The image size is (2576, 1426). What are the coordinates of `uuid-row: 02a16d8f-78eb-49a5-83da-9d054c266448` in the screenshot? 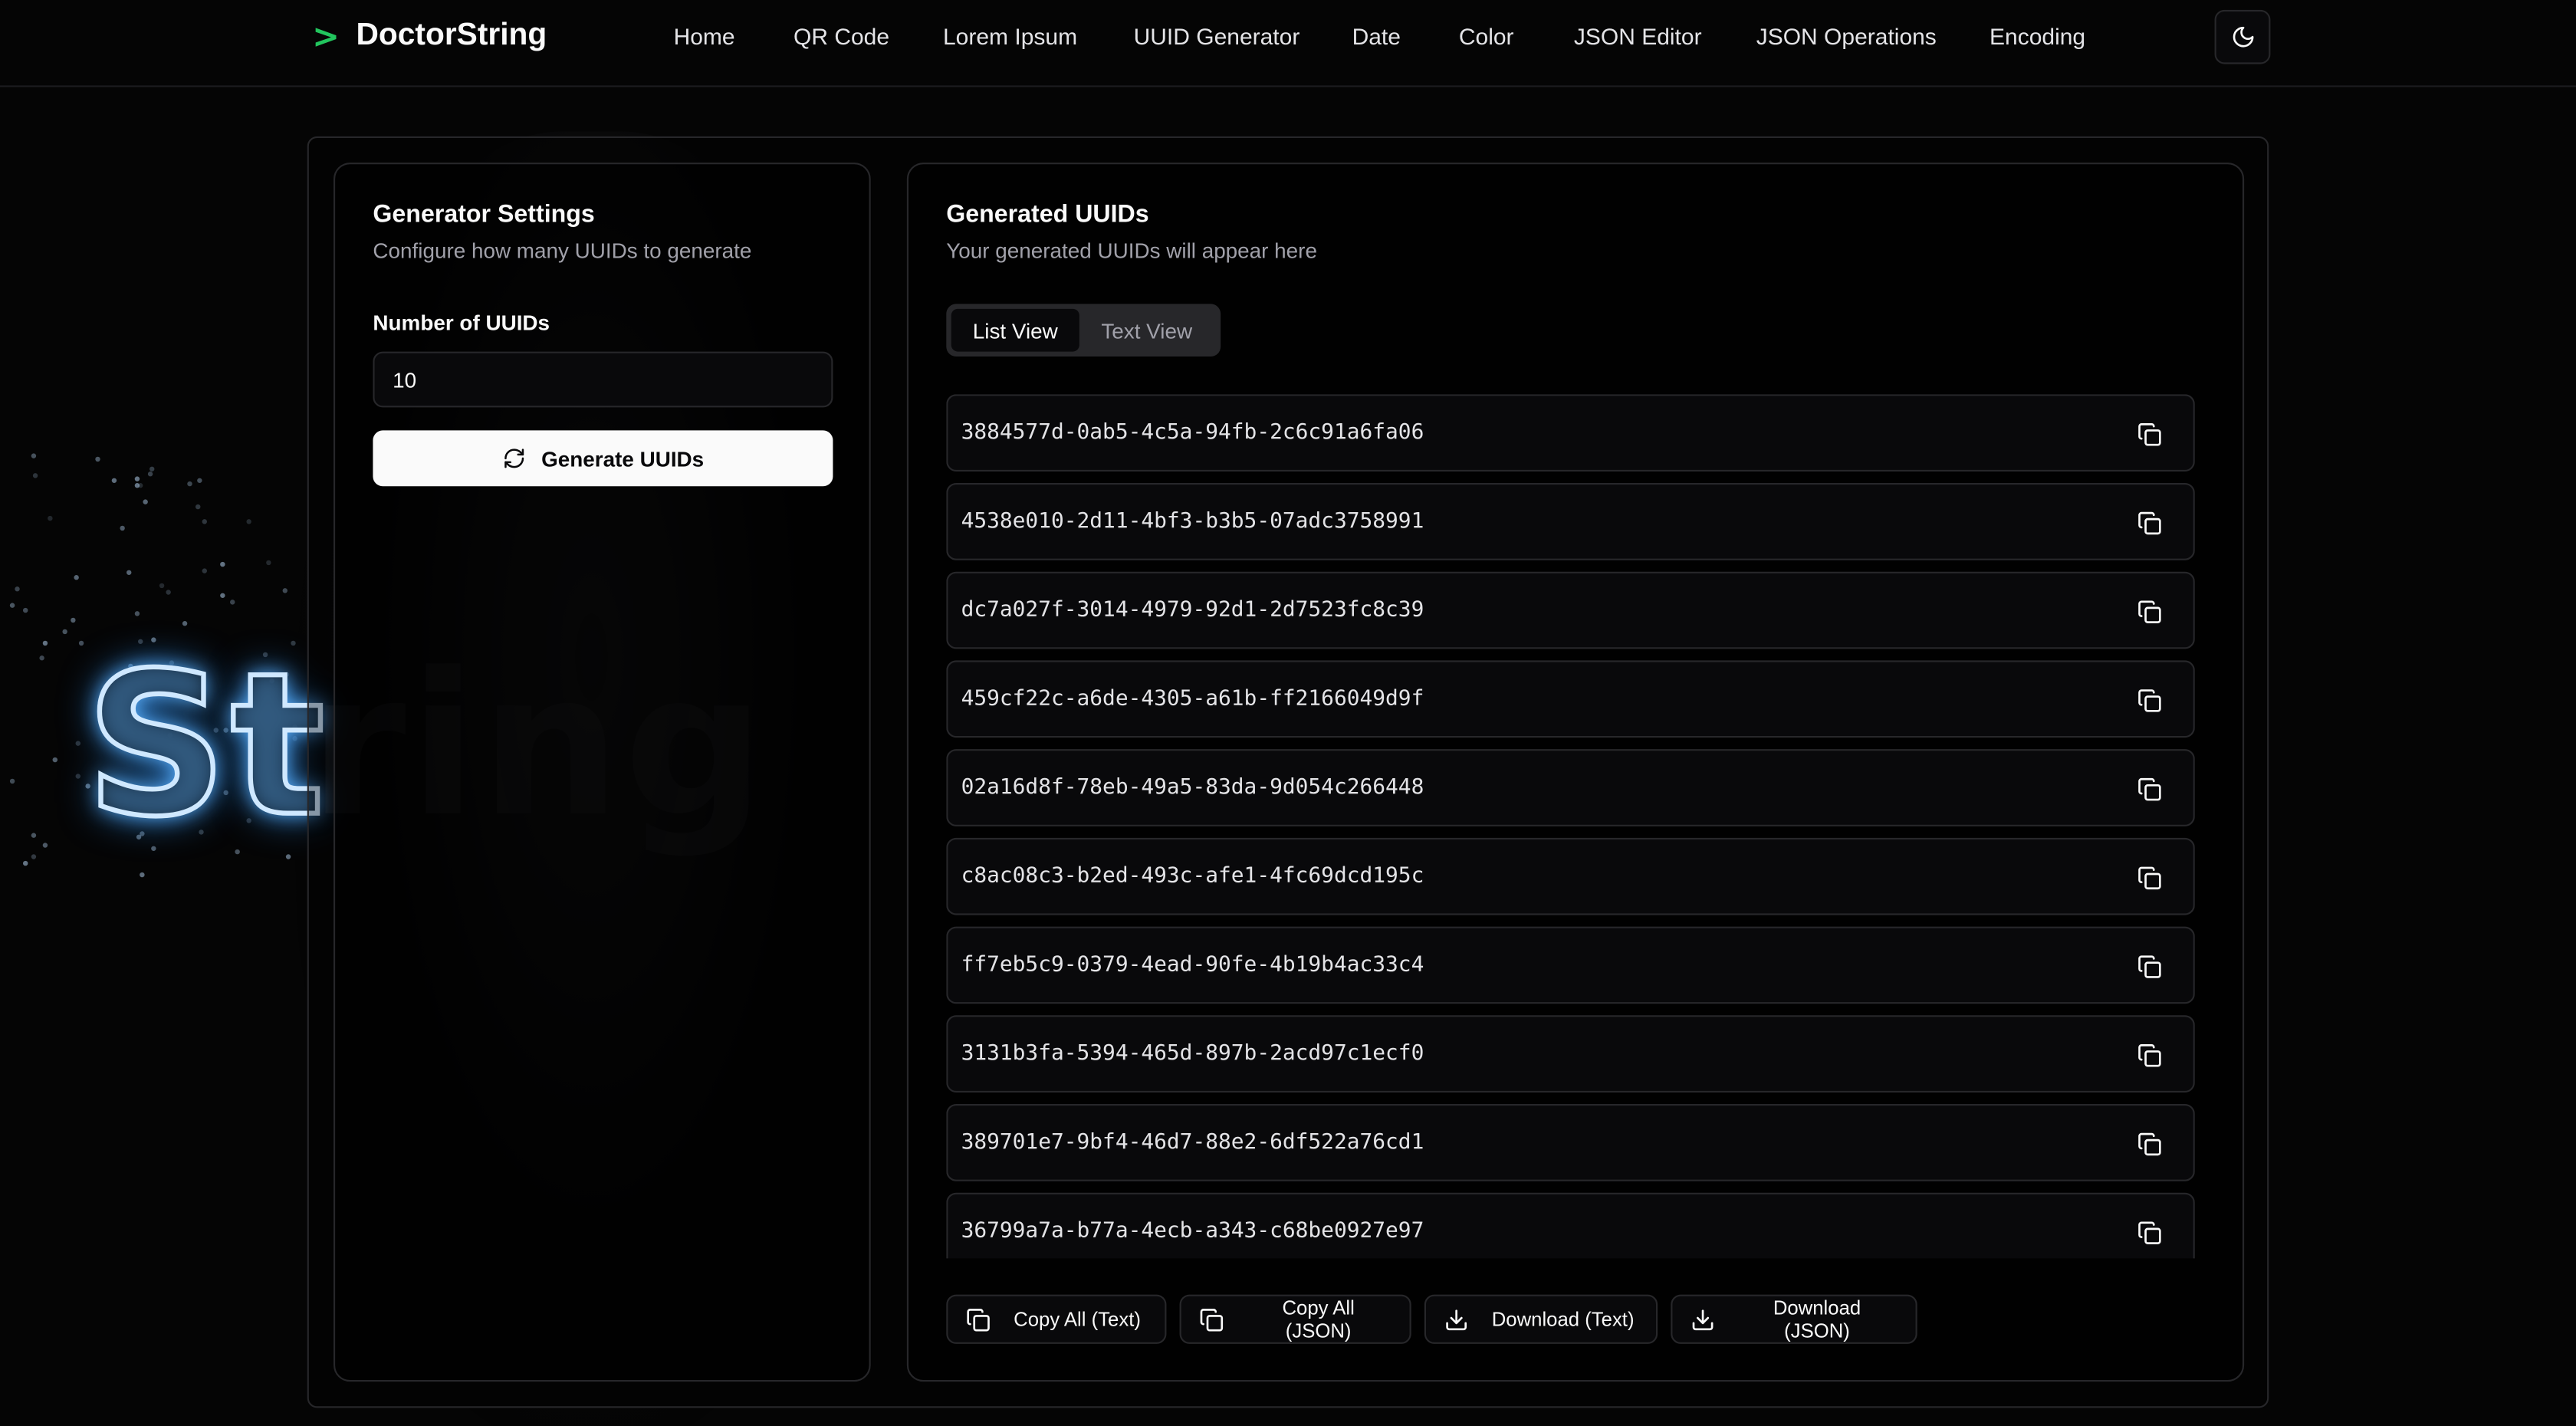 It's located at (1571, 787).